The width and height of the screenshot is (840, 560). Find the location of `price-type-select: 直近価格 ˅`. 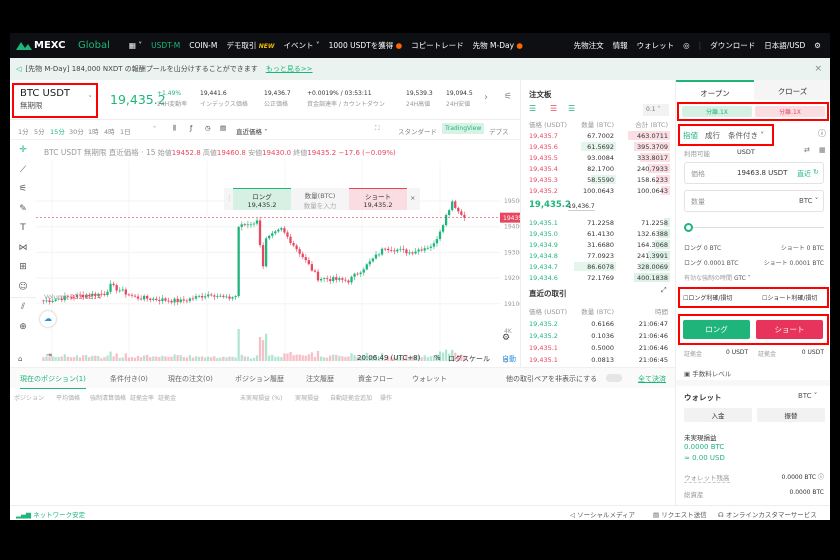

price-type-select: 直近価格 ˅ is located at coordinates (251, 131).